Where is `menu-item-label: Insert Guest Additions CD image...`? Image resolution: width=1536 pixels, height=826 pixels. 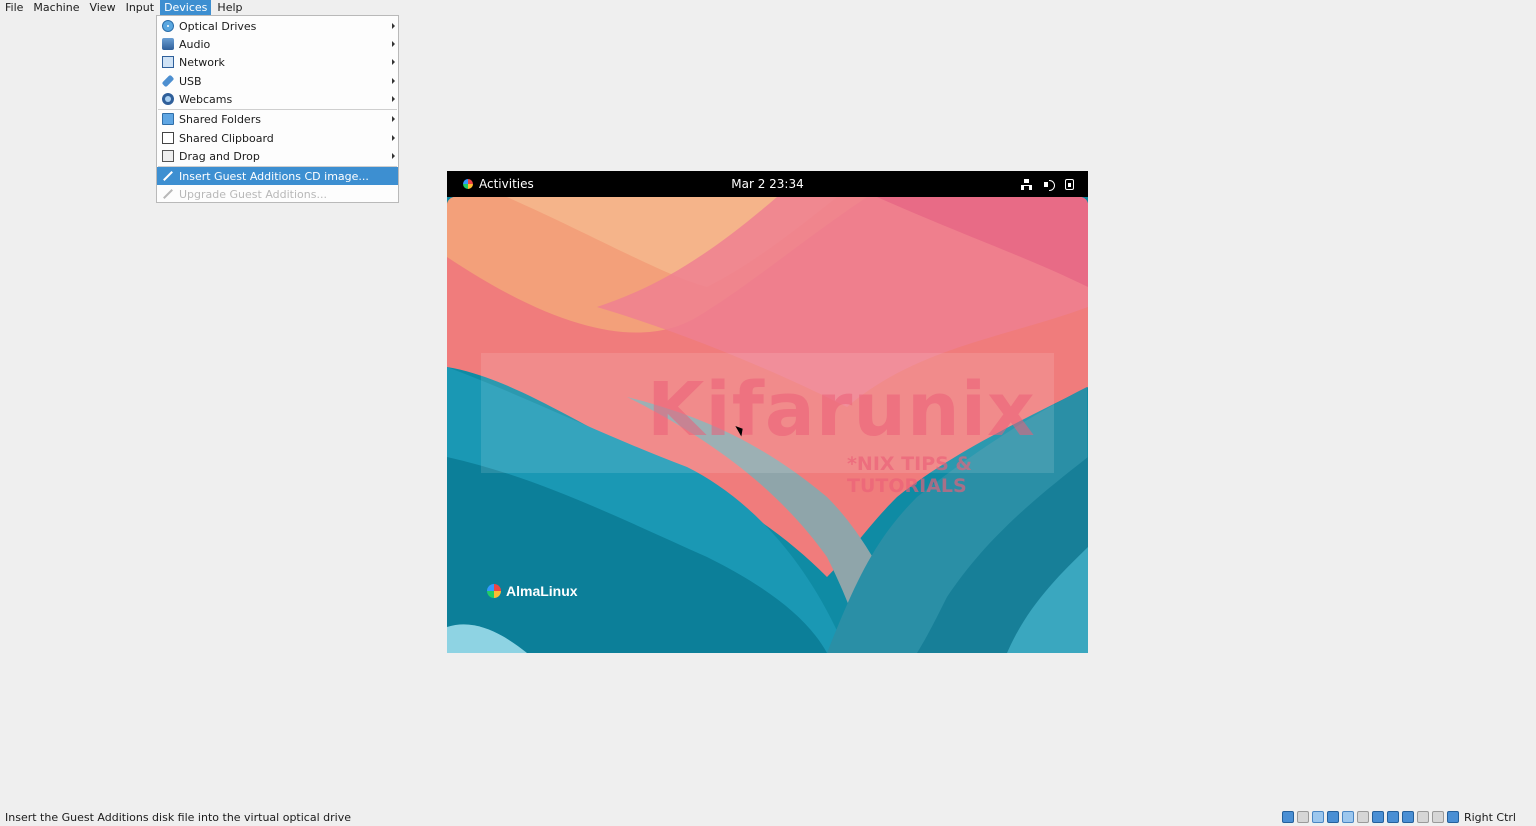 menu-item-label: Insert Guest Additions CD image... is located at coordinates (274, 176).